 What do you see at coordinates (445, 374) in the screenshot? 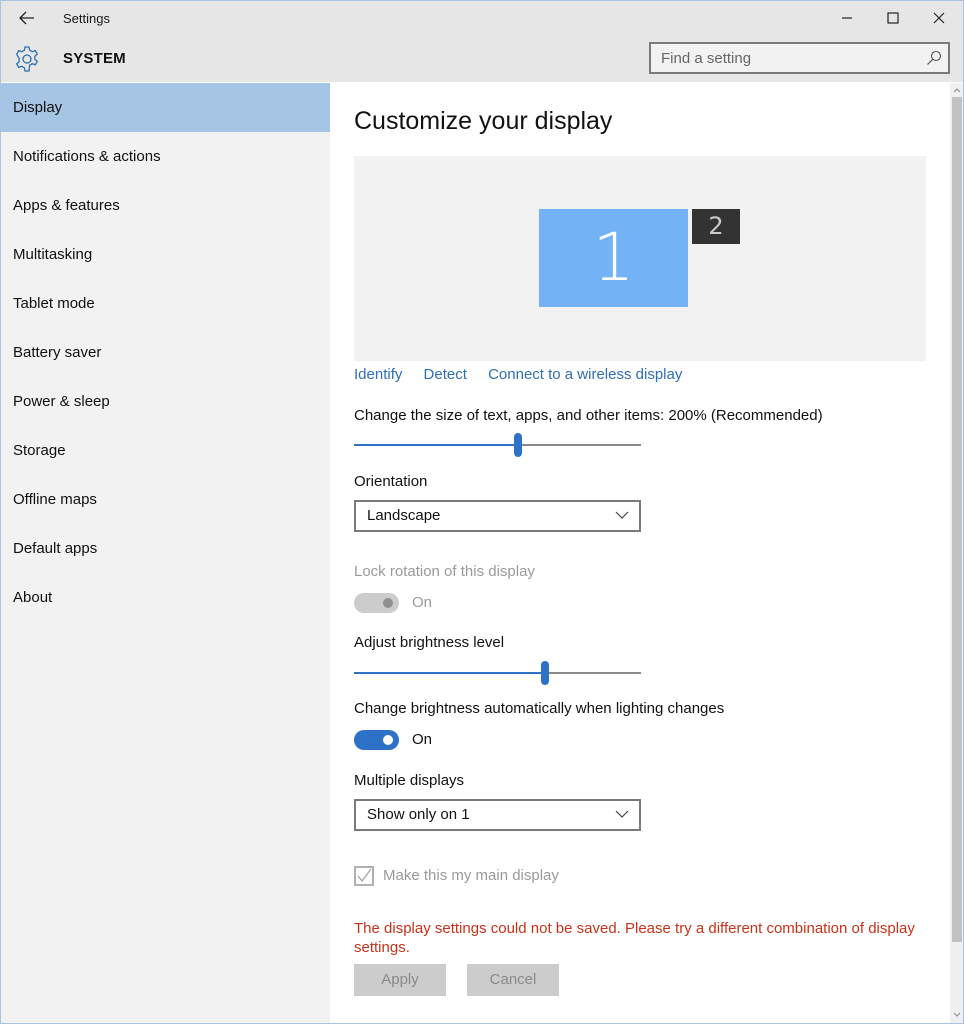
I see `detect-link: Detect` at bounding box center [445, 374].